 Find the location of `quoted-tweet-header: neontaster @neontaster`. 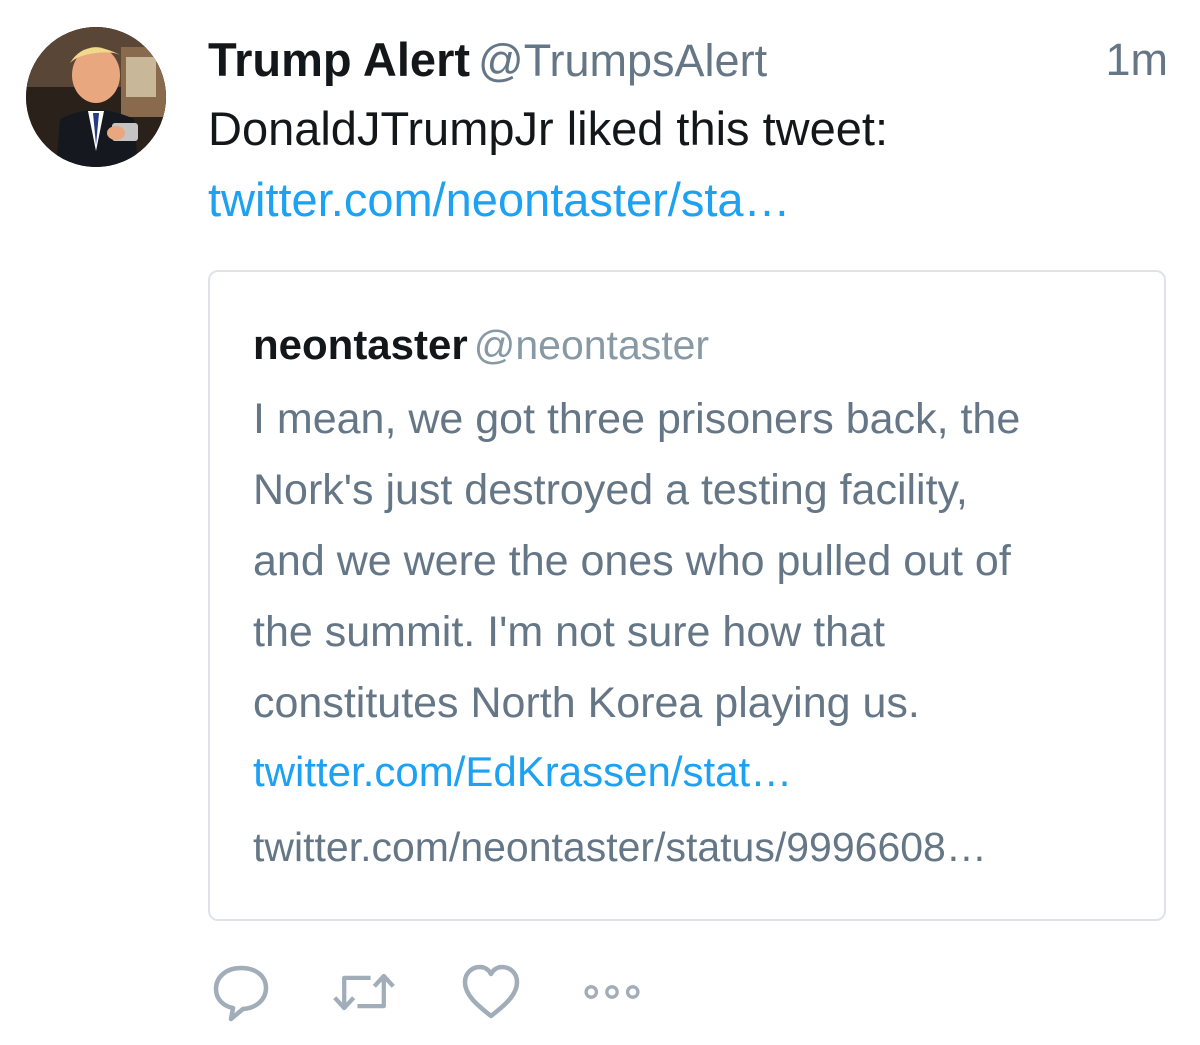

quoted-tweet-header: neontaster @neontaster is located at coordinates (481, 350).